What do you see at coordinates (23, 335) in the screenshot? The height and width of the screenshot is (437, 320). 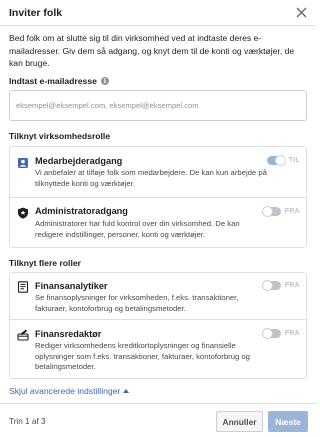 I see `pen-card-icon` at bounding box center [23, 335].